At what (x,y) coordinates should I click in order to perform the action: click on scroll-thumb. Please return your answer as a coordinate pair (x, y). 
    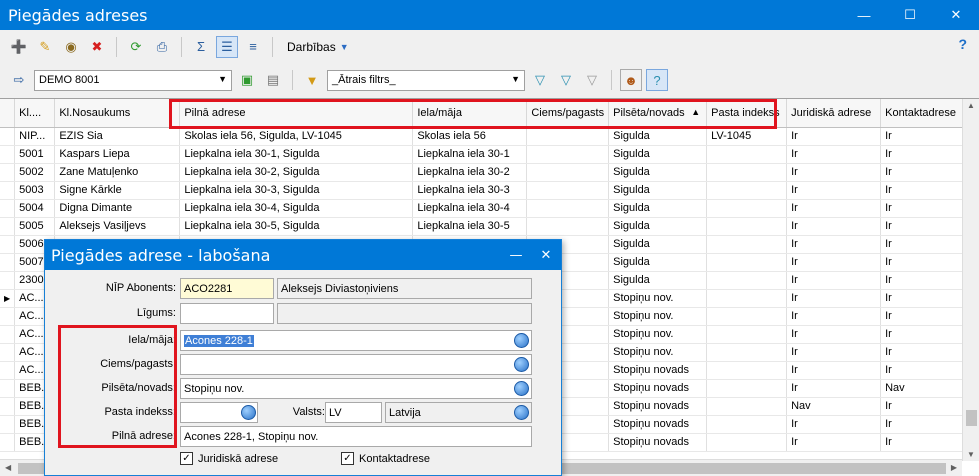
    Looking at the image, I should click on (971, 418).